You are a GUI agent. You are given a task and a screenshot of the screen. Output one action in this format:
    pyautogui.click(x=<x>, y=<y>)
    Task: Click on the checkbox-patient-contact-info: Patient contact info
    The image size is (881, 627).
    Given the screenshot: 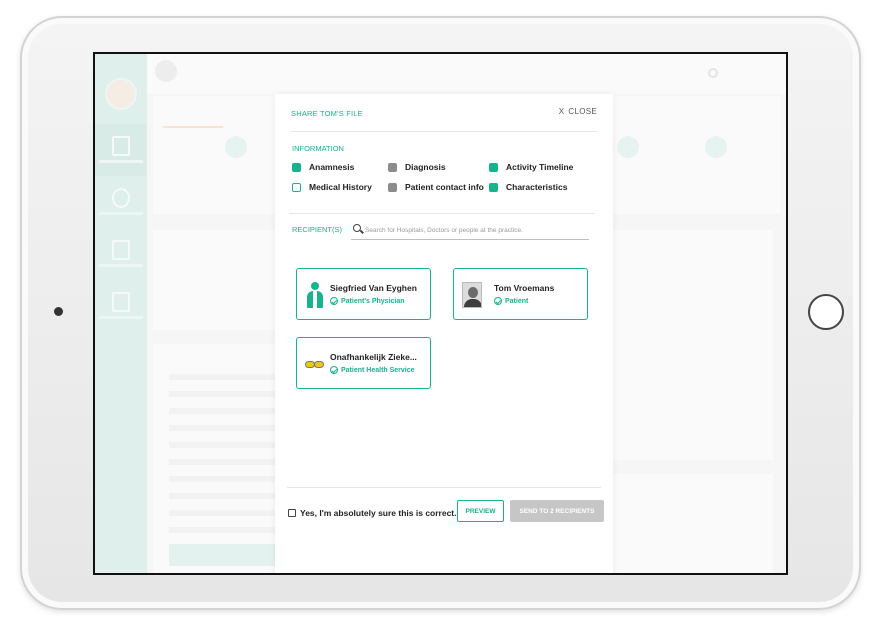 What is the action you would take?
    pyautogui.click(x=436, y=187)
    